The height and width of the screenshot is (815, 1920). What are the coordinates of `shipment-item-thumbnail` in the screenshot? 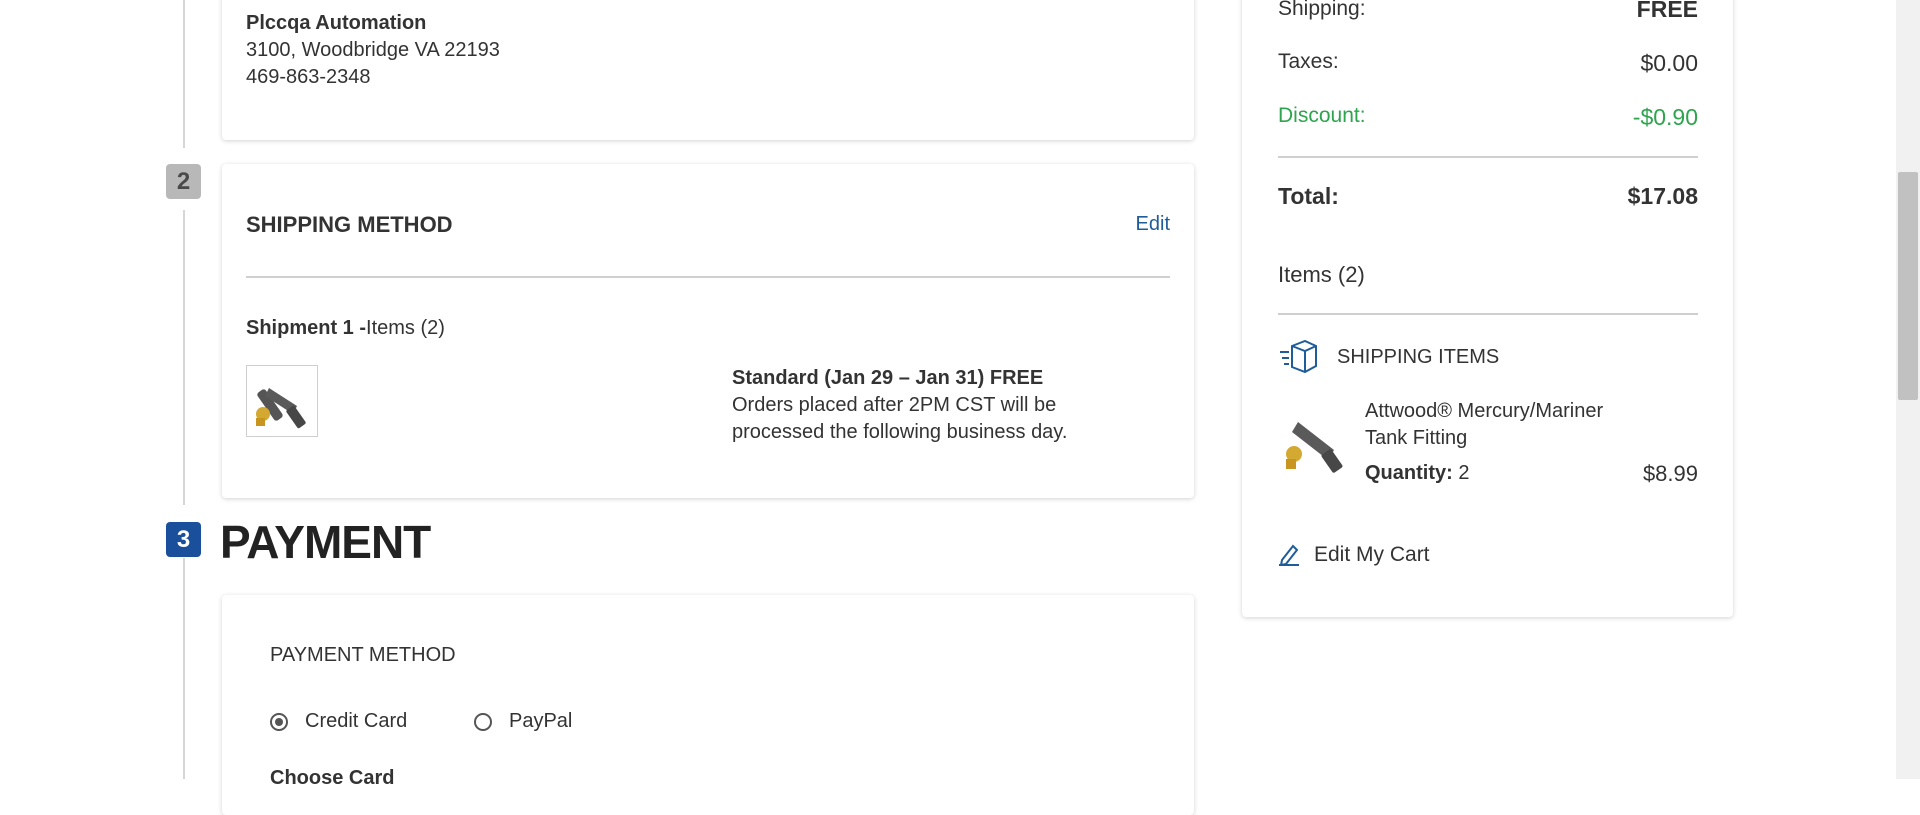 It's located at (282, 401).